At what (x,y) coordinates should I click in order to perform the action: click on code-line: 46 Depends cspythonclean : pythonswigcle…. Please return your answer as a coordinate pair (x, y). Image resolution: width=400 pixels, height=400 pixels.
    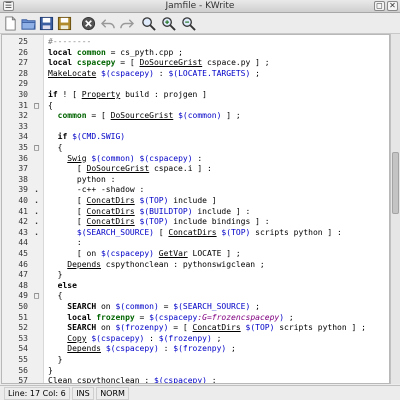
    Looking at the image, I should click on (195, 265).